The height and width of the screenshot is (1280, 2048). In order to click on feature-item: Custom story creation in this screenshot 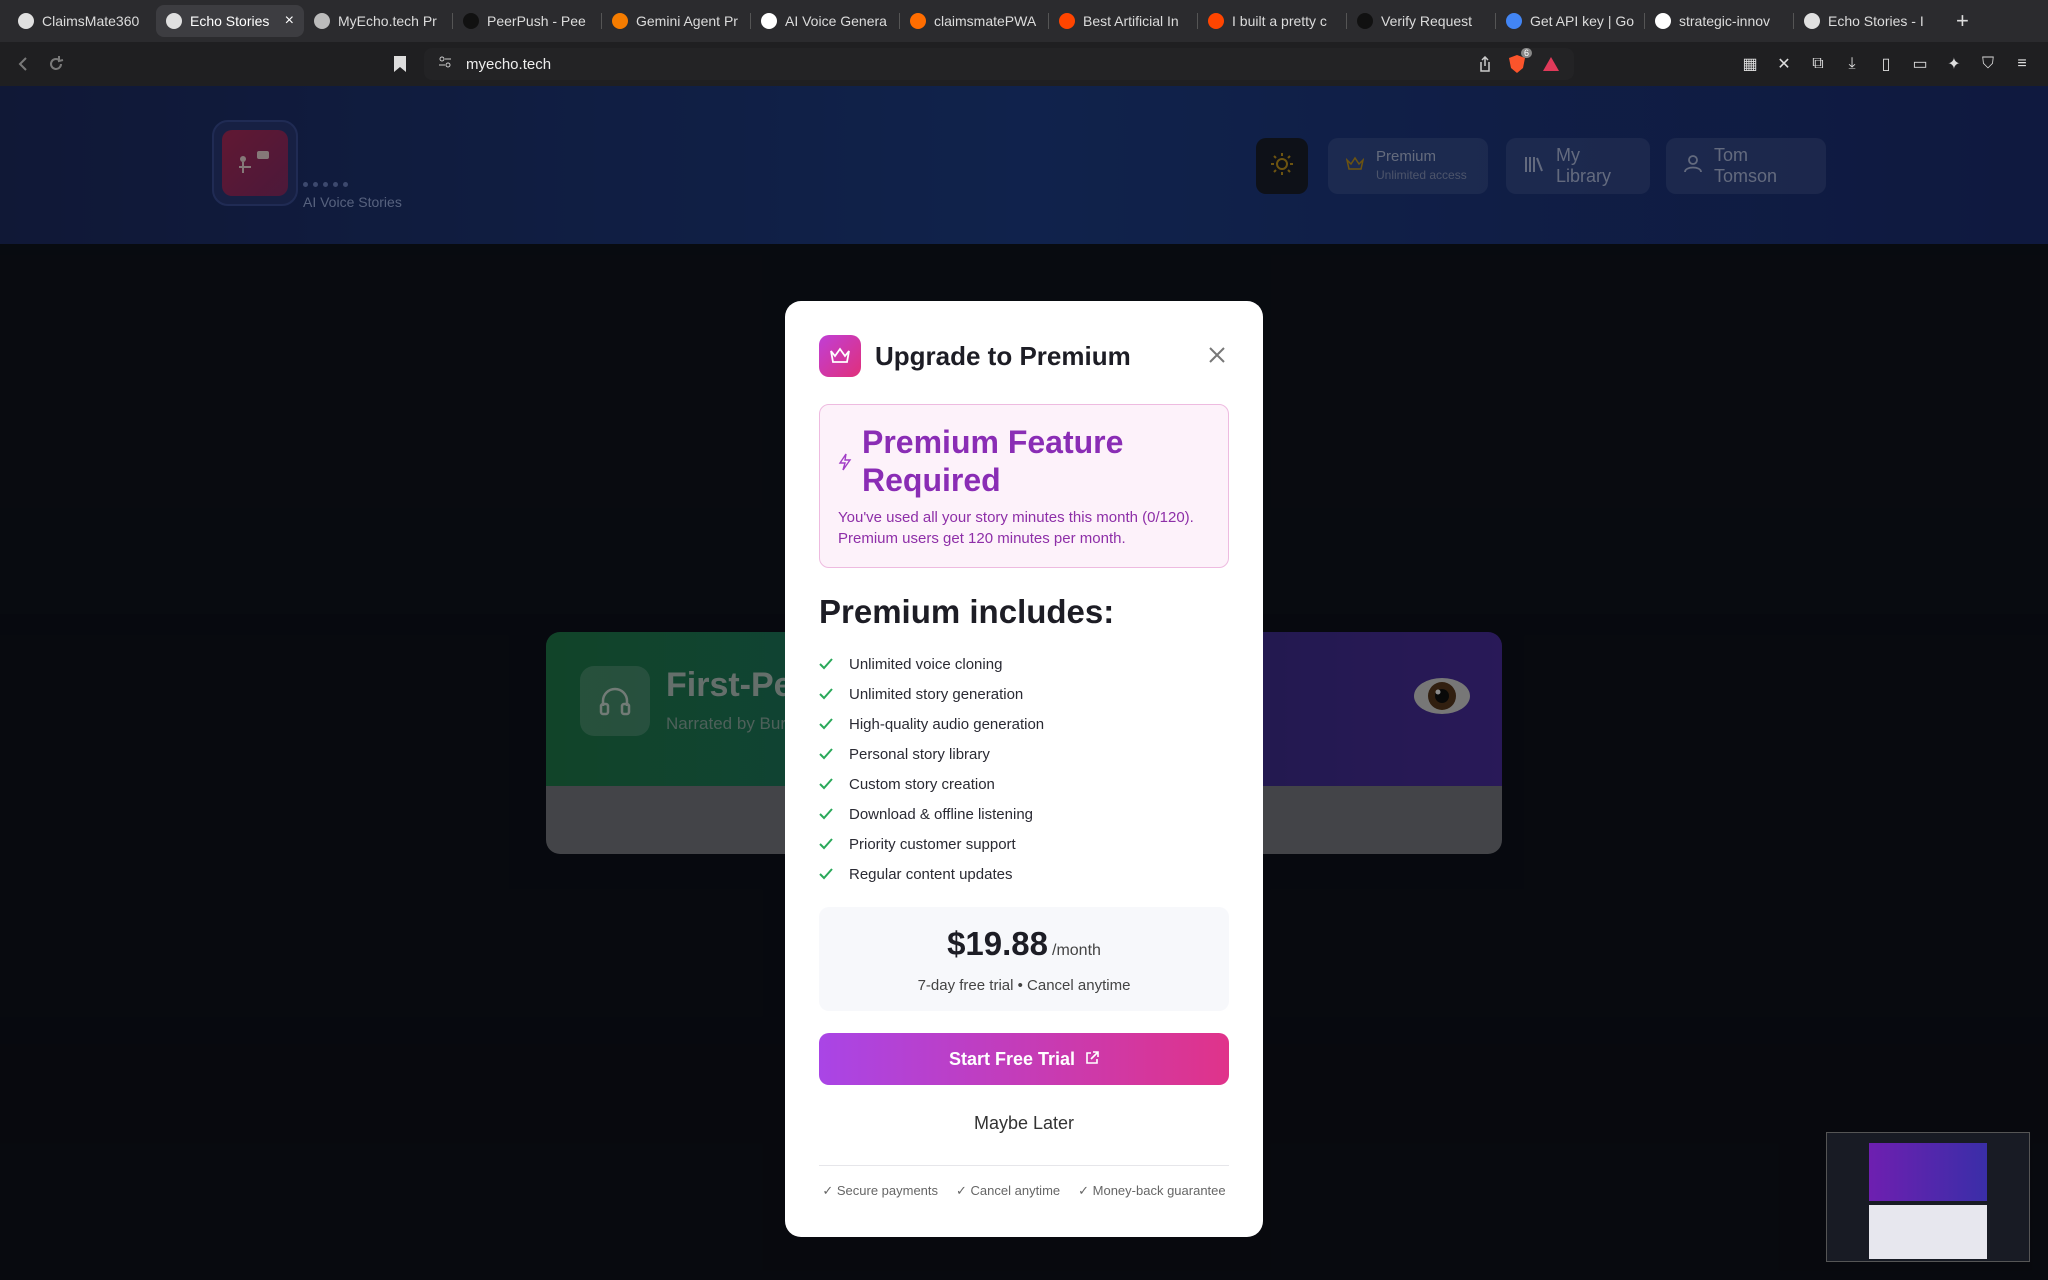, I will do `click(931, 784)`.